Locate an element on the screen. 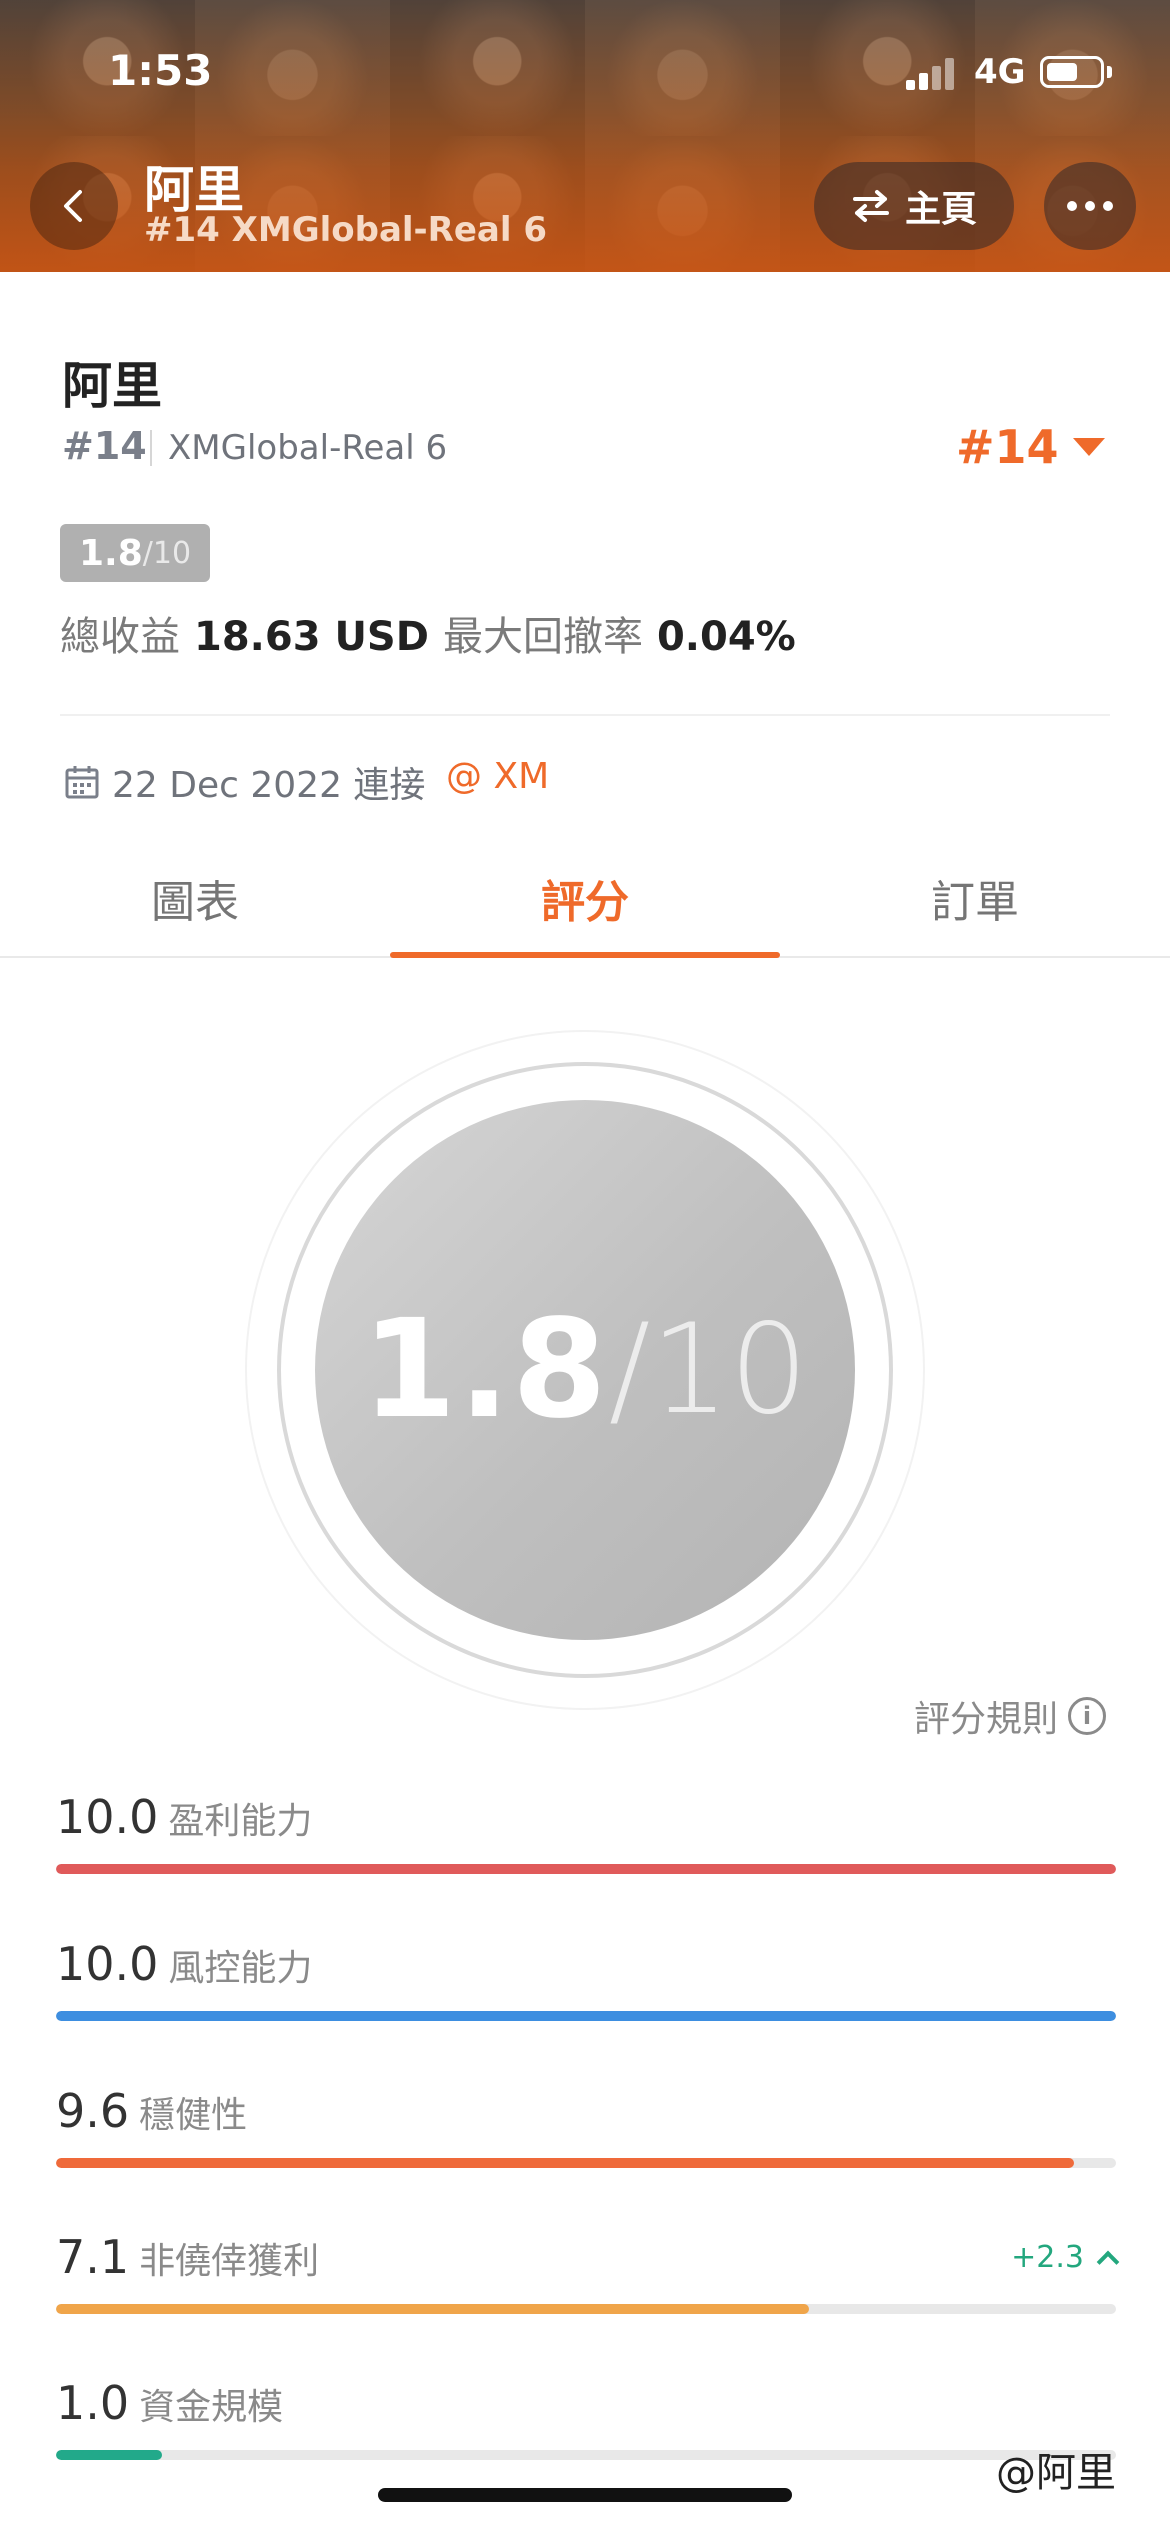 The height and width of the screenshot is (2532, 1170). header-subtitle: #14 XMGlobal-Real 6 is located at coordinates (345, 230).